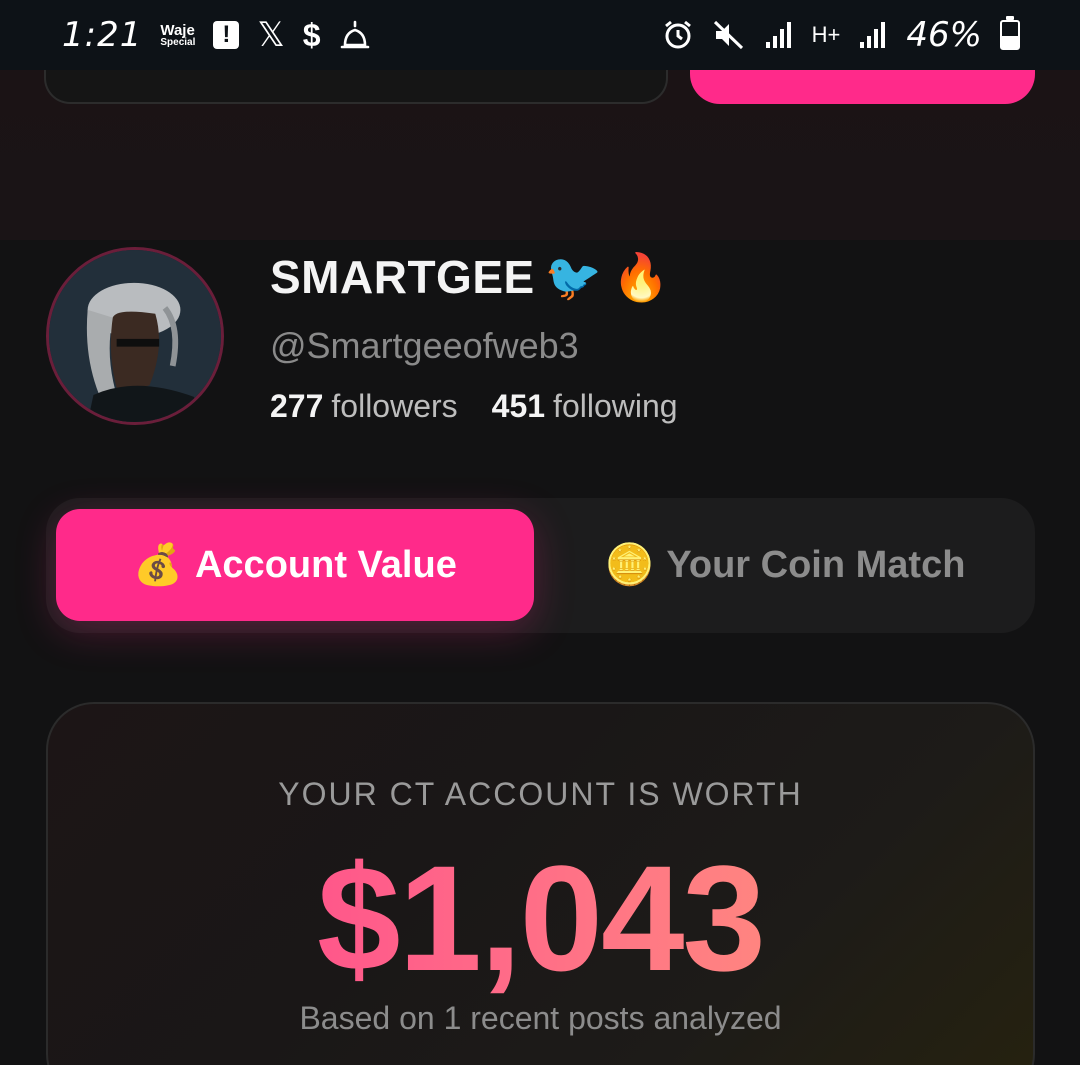 The width and height of the screenshot is (1080, 1065). What do you see at coordinates (474, 406) in the screenshot?
I see `follow-stats: 277 followers 451 following` at bounding box center [474, 406].